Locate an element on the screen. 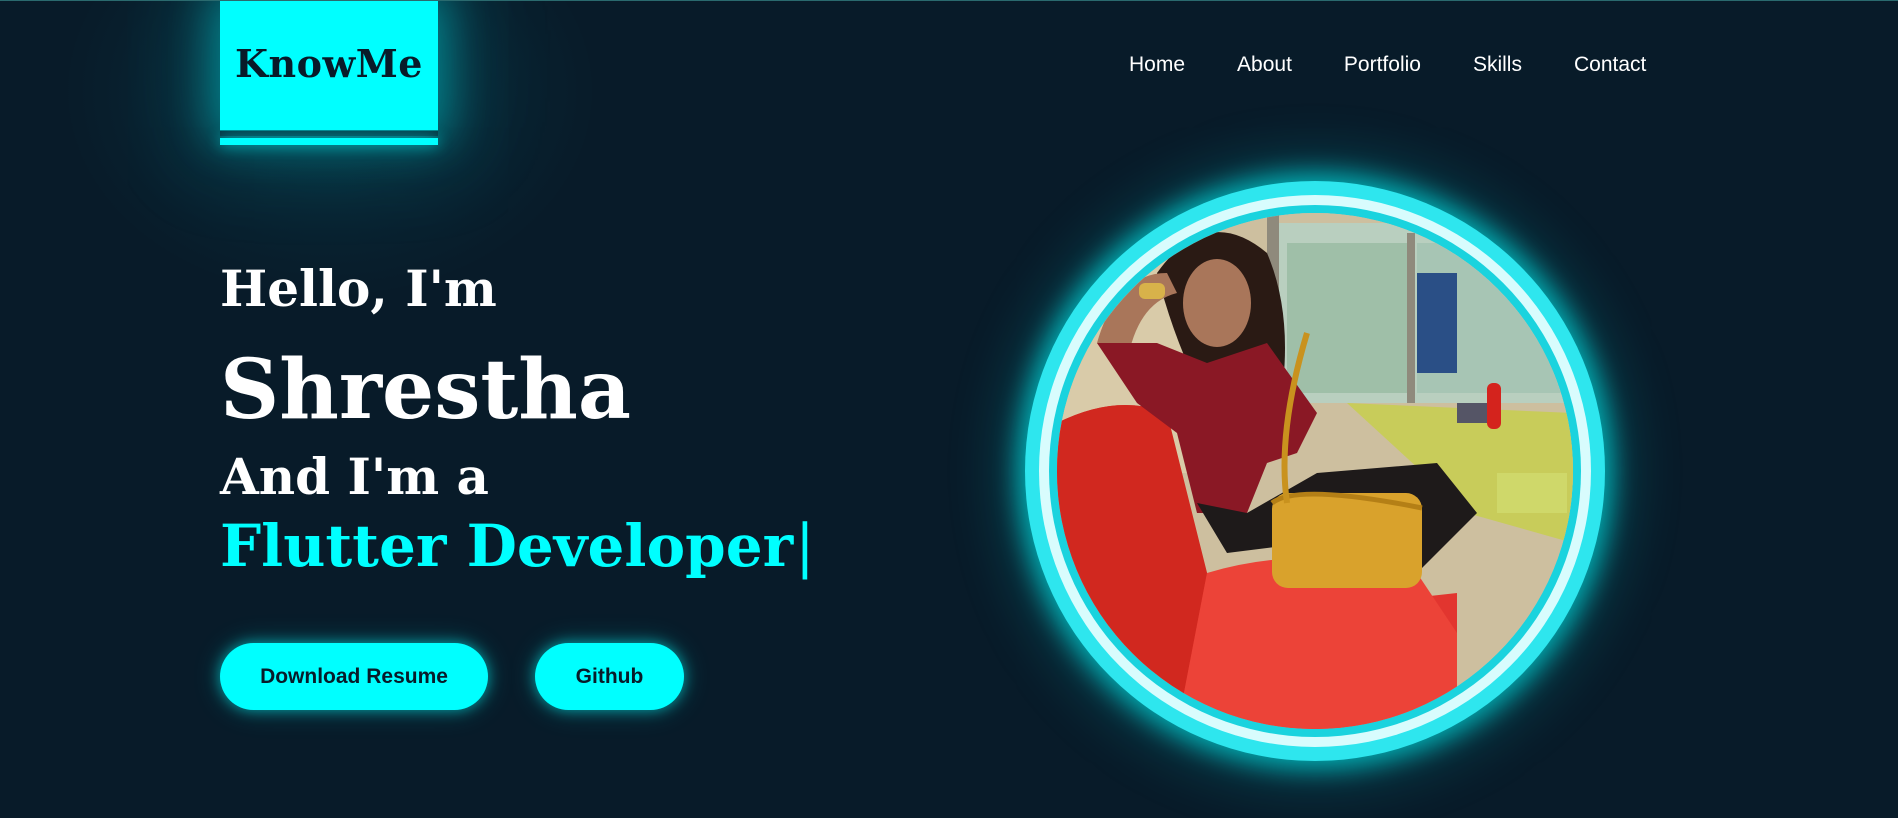 The image size is (1898, 821). nav-skills: Skills is located at coordinates (1497, 65).